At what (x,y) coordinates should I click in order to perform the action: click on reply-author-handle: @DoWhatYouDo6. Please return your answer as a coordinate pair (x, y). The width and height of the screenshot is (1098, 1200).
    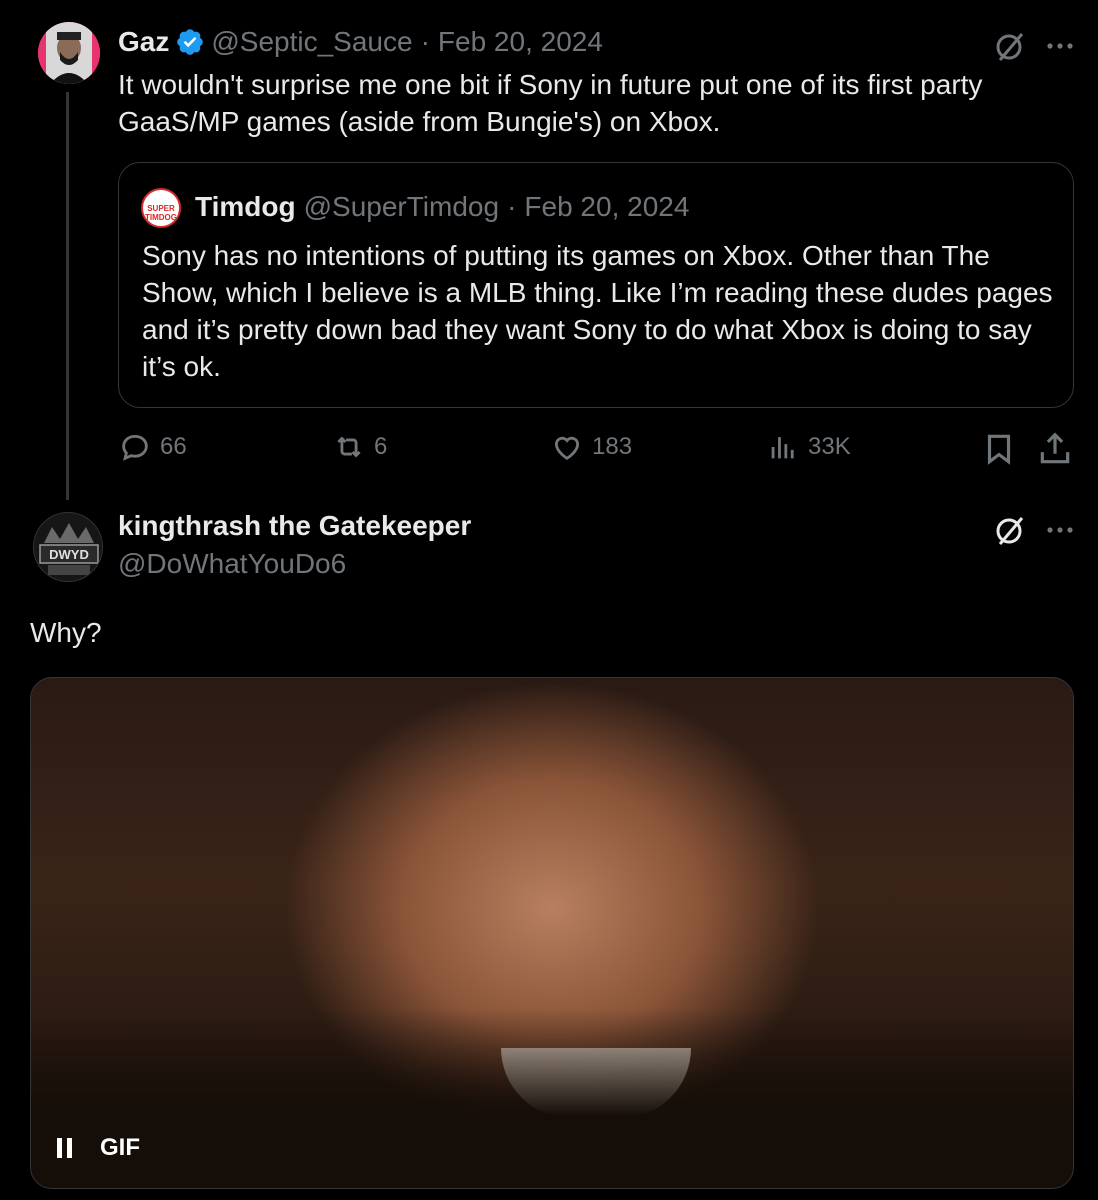
    Looking at the image, I should click on (232, 564).